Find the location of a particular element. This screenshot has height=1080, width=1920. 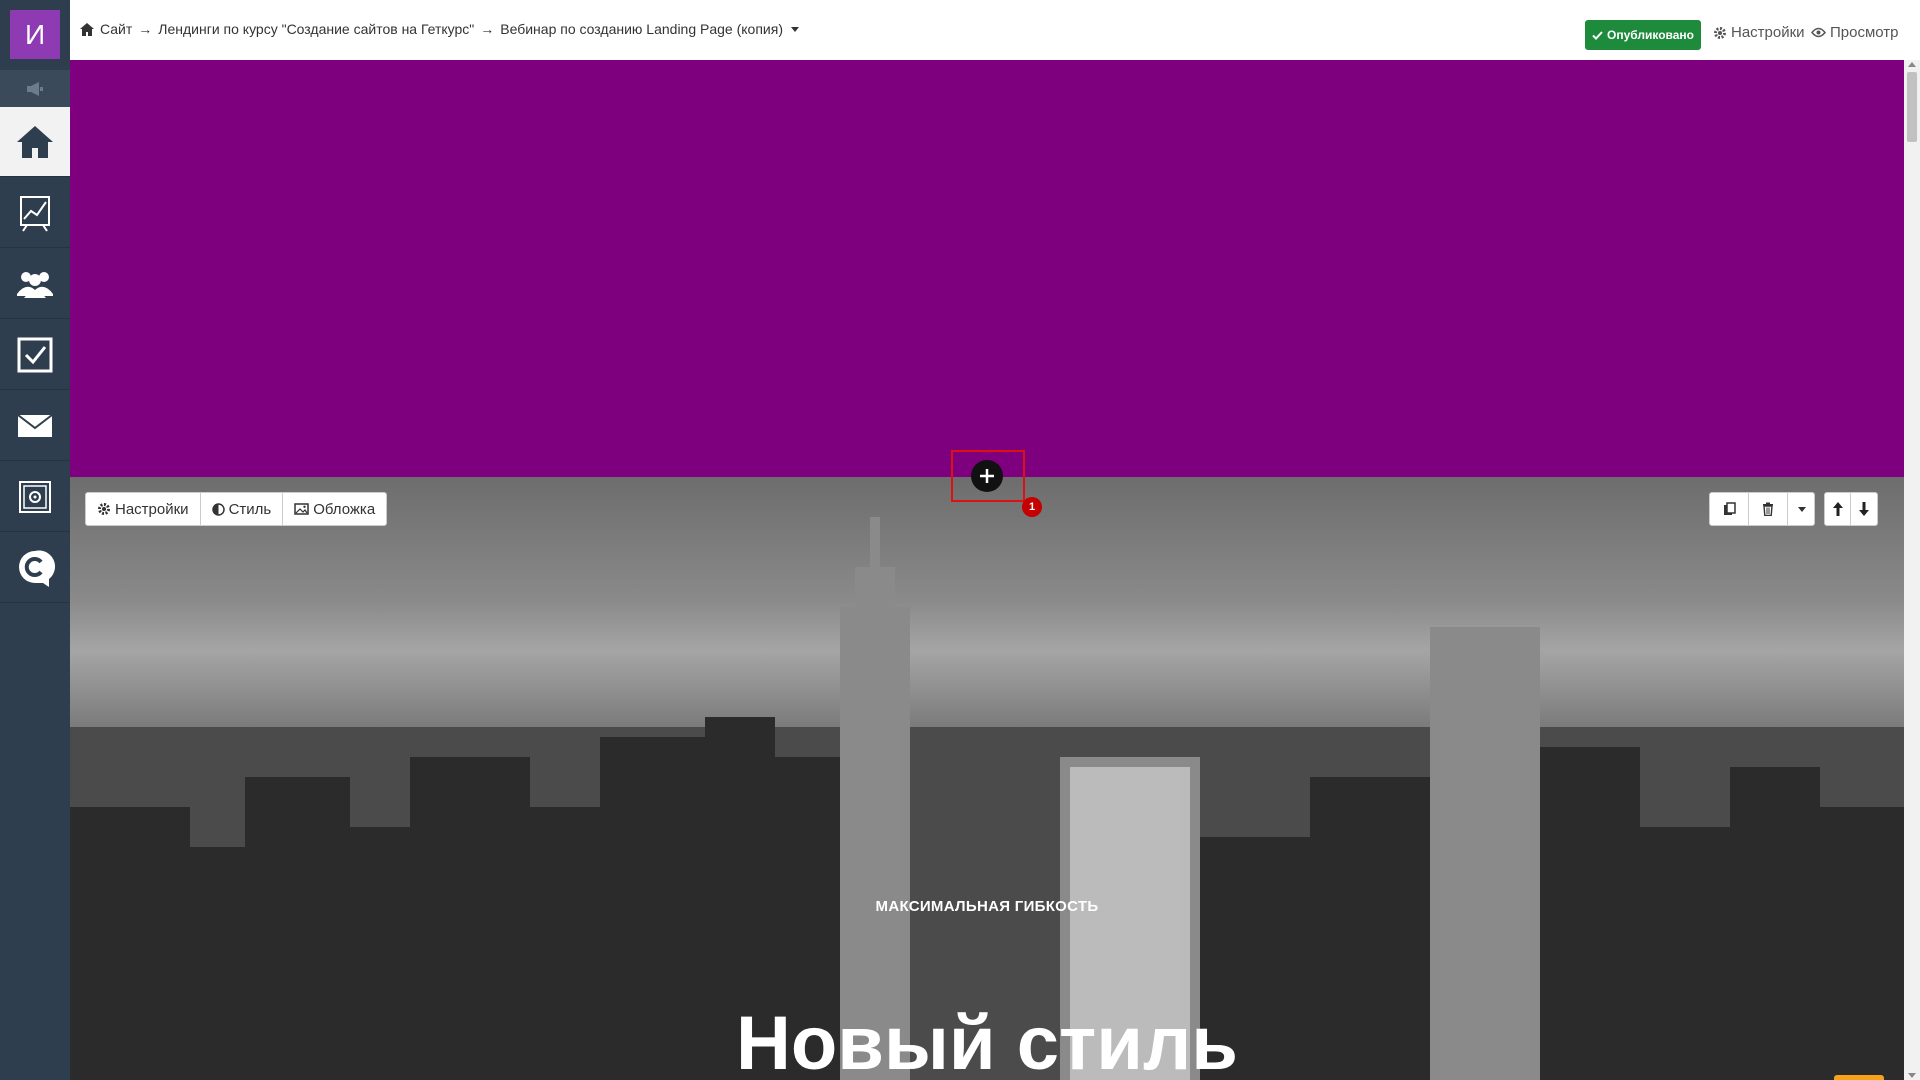

notifications-button is located at coordinates (35, 88).